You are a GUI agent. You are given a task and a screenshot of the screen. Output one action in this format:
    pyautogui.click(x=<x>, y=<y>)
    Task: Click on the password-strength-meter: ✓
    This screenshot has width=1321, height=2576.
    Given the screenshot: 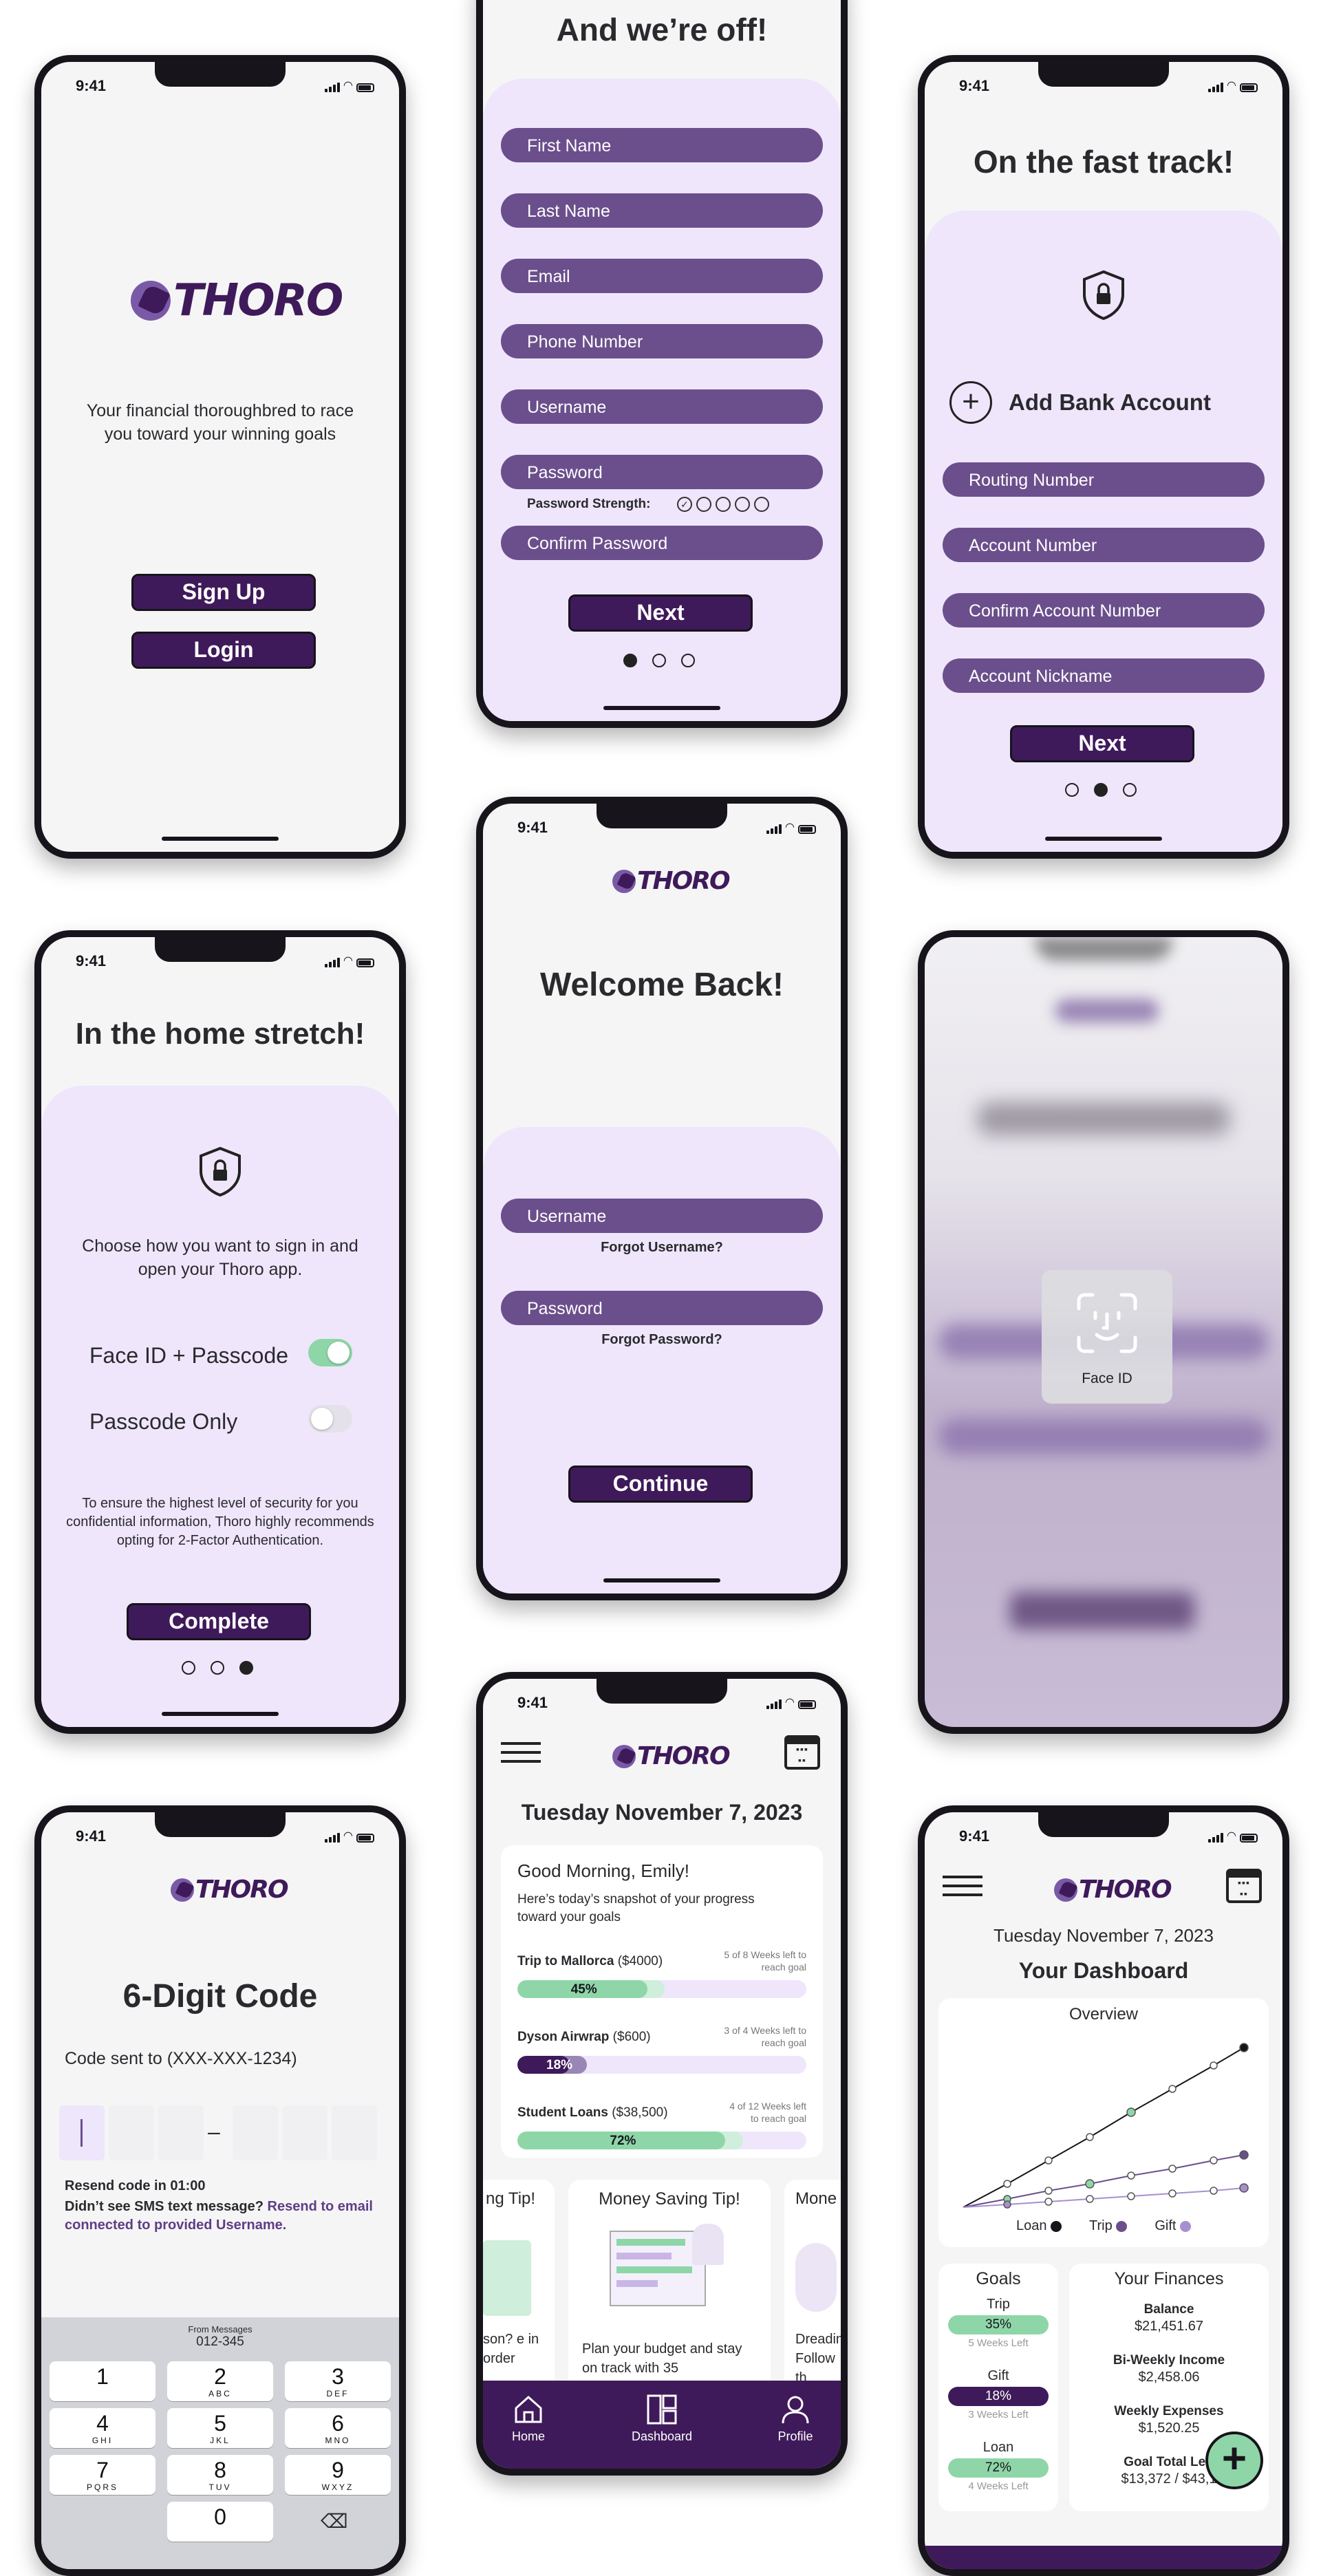 What is the action you would take?
    pyautogui.click(x=723, y=505)
    